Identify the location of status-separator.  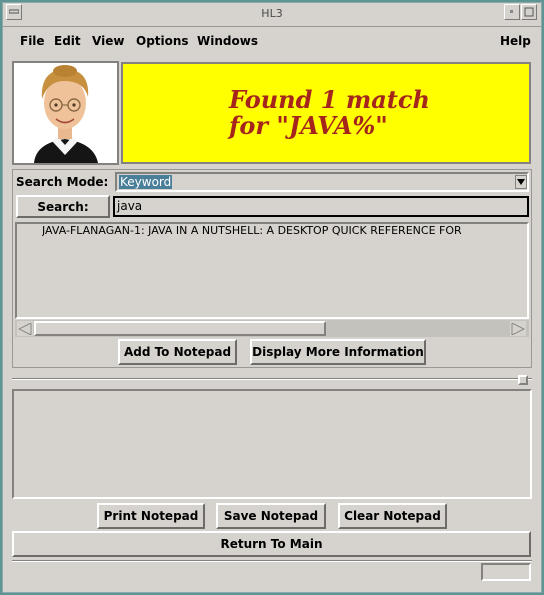
(272, 561).